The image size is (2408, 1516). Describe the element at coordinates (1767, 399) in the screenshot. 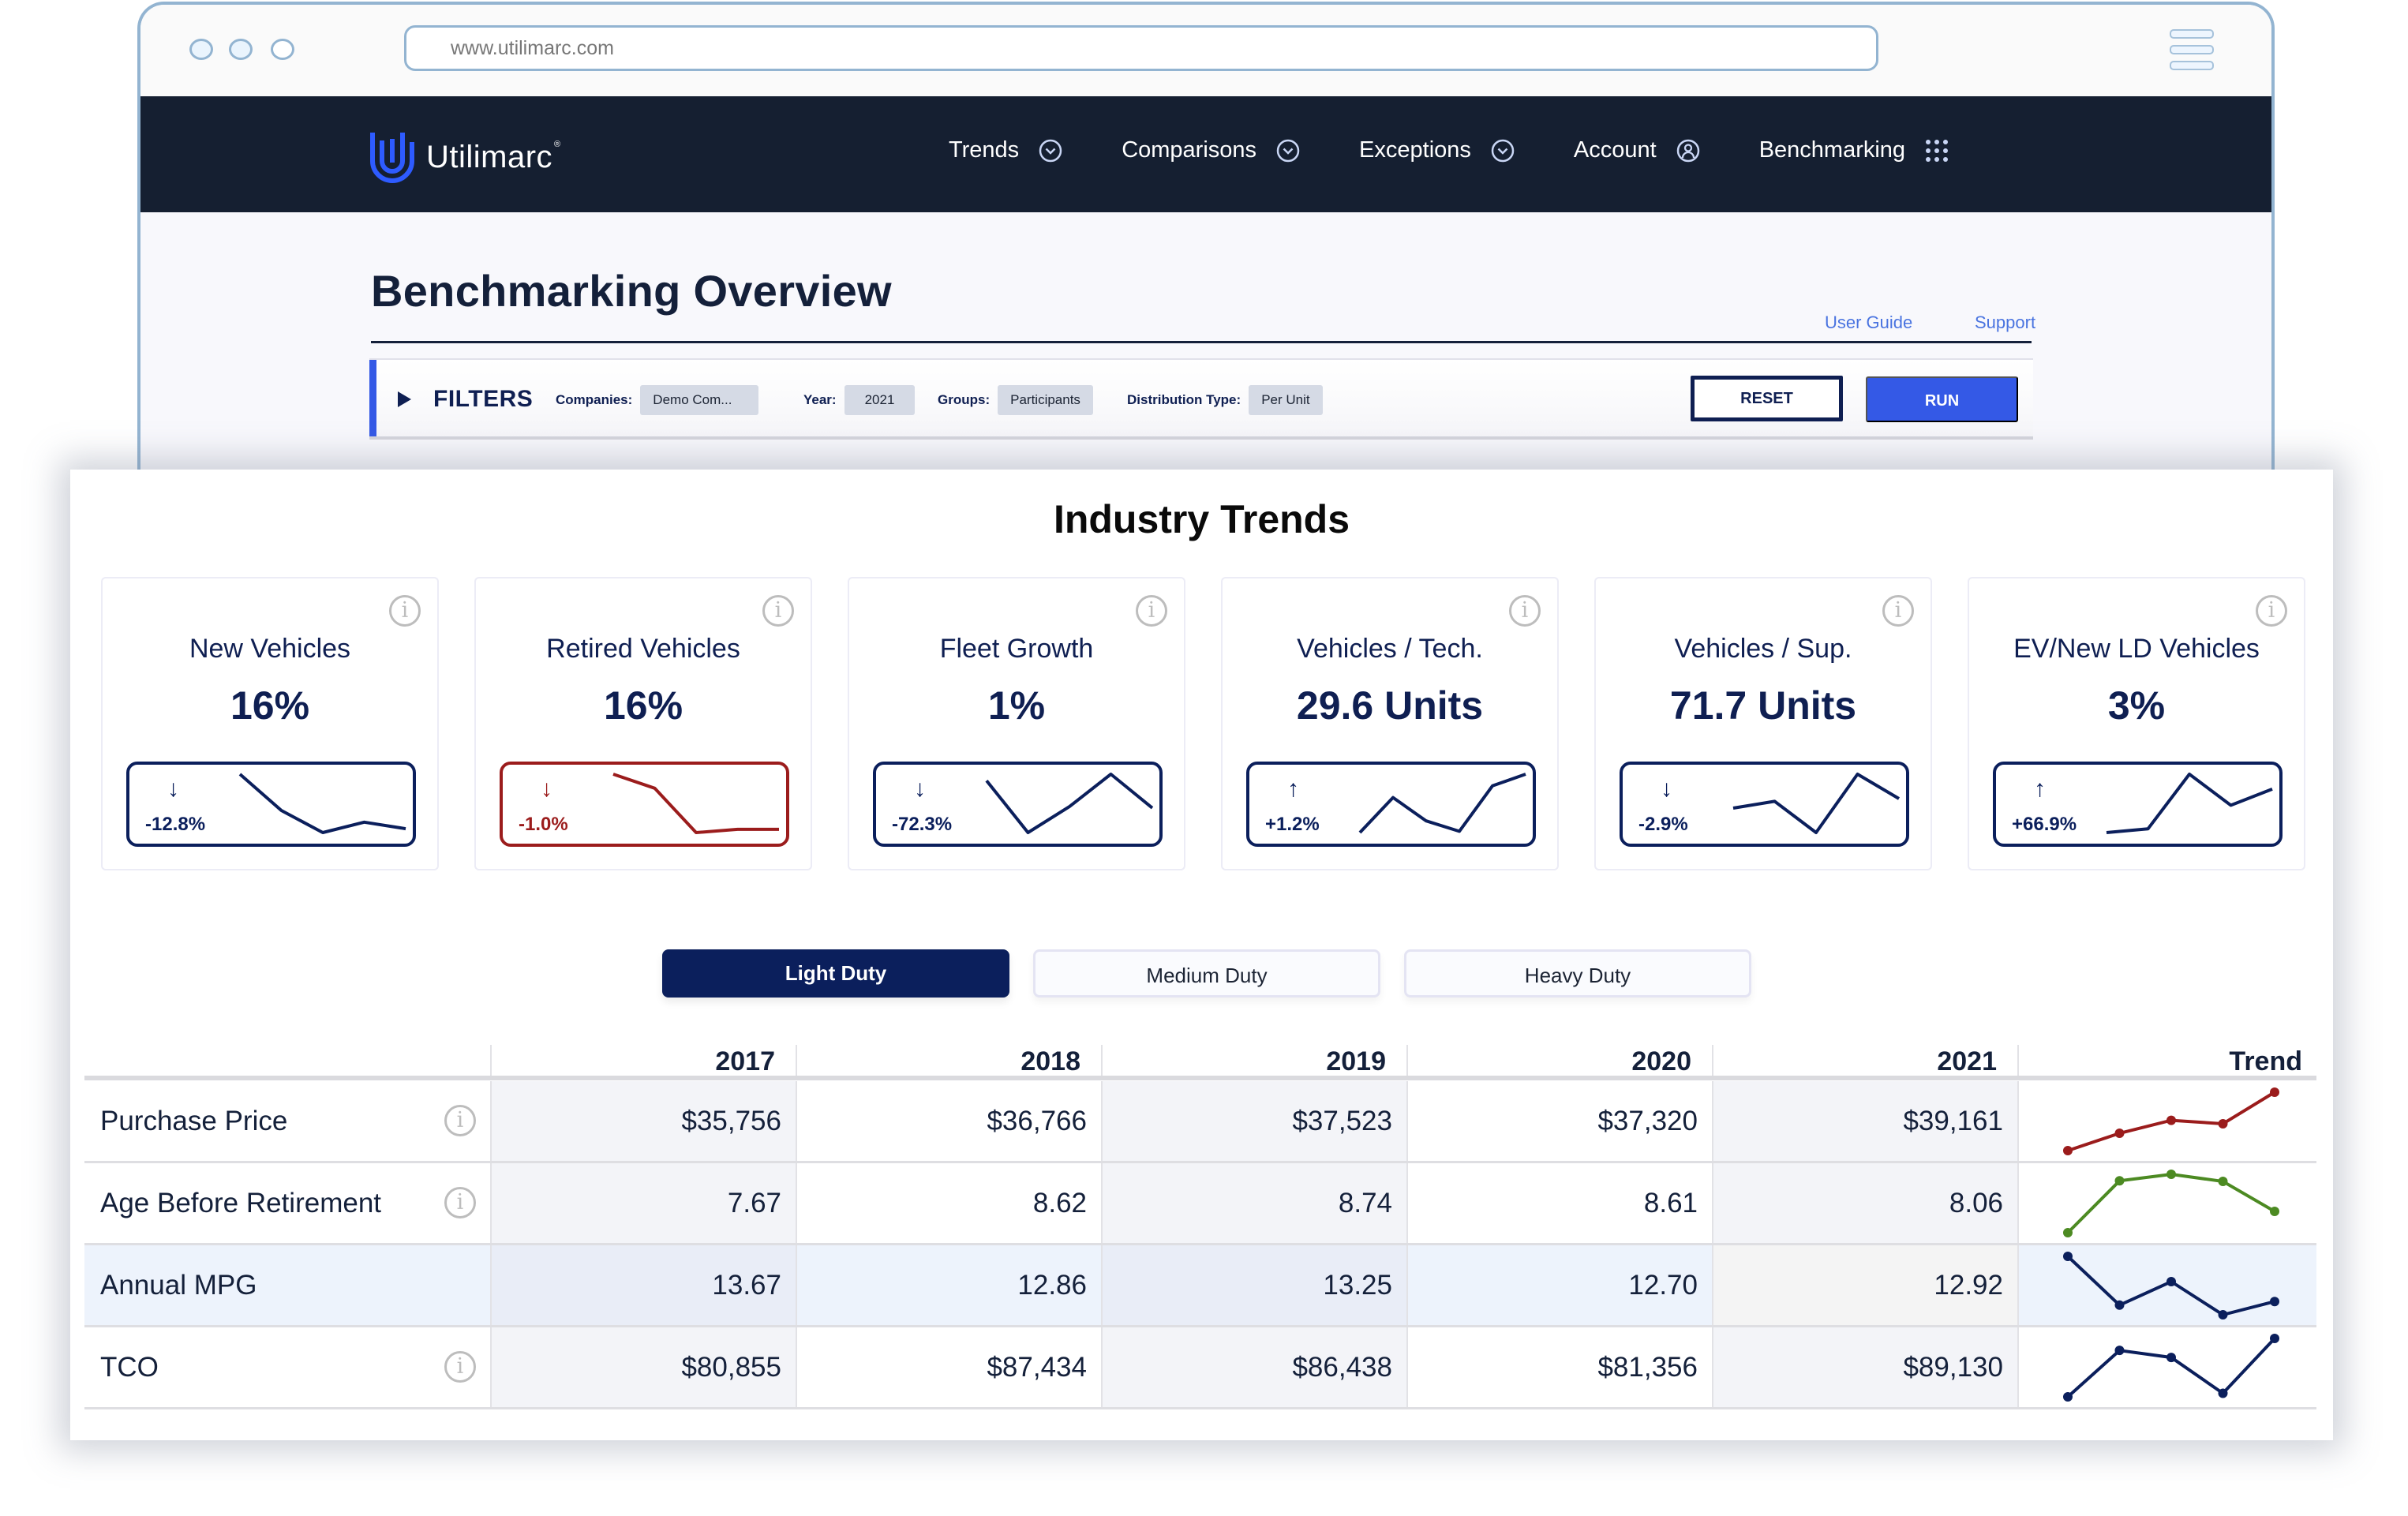

I see `reset-button: RESET` at that location.